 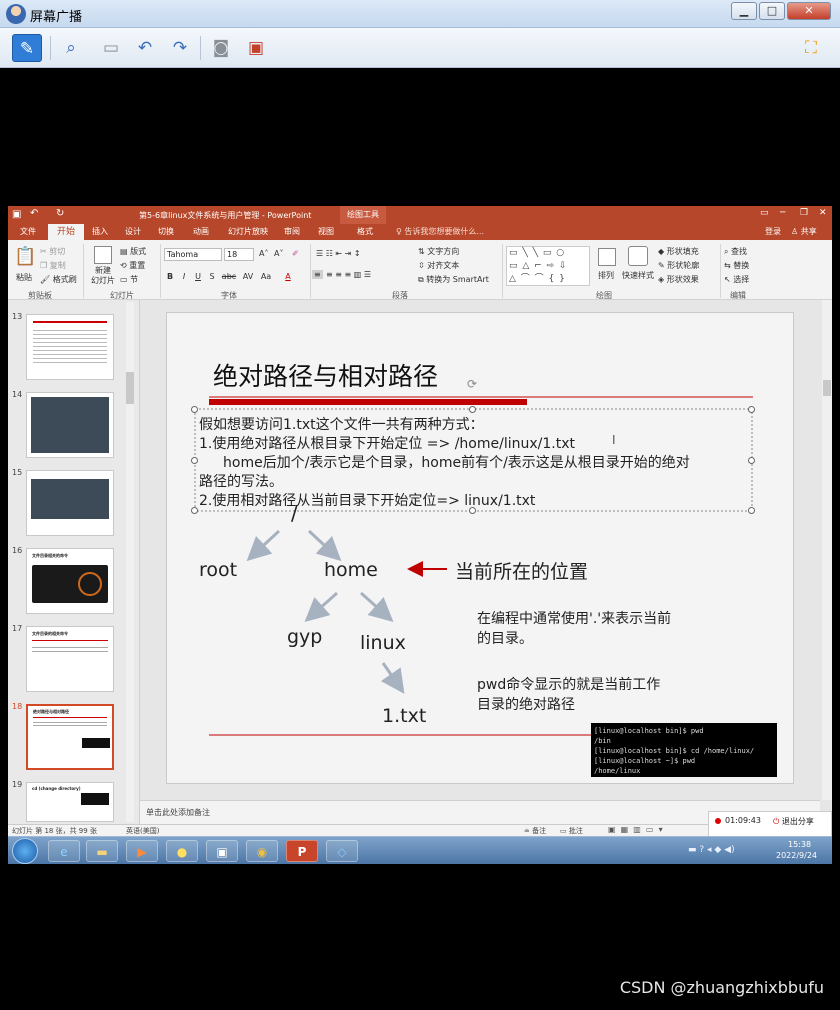 What do you see at coordinates (70, 581) in the screenshot?
I see `slide-thumbnail-16: 文件目录相关的命令` at bounding box center [70, 581].